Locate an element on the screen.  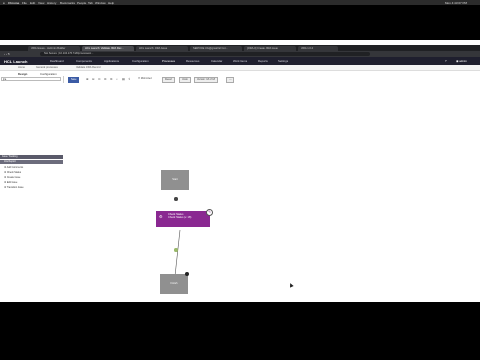
apple-icon: ● is located at coordinates (4, 3).